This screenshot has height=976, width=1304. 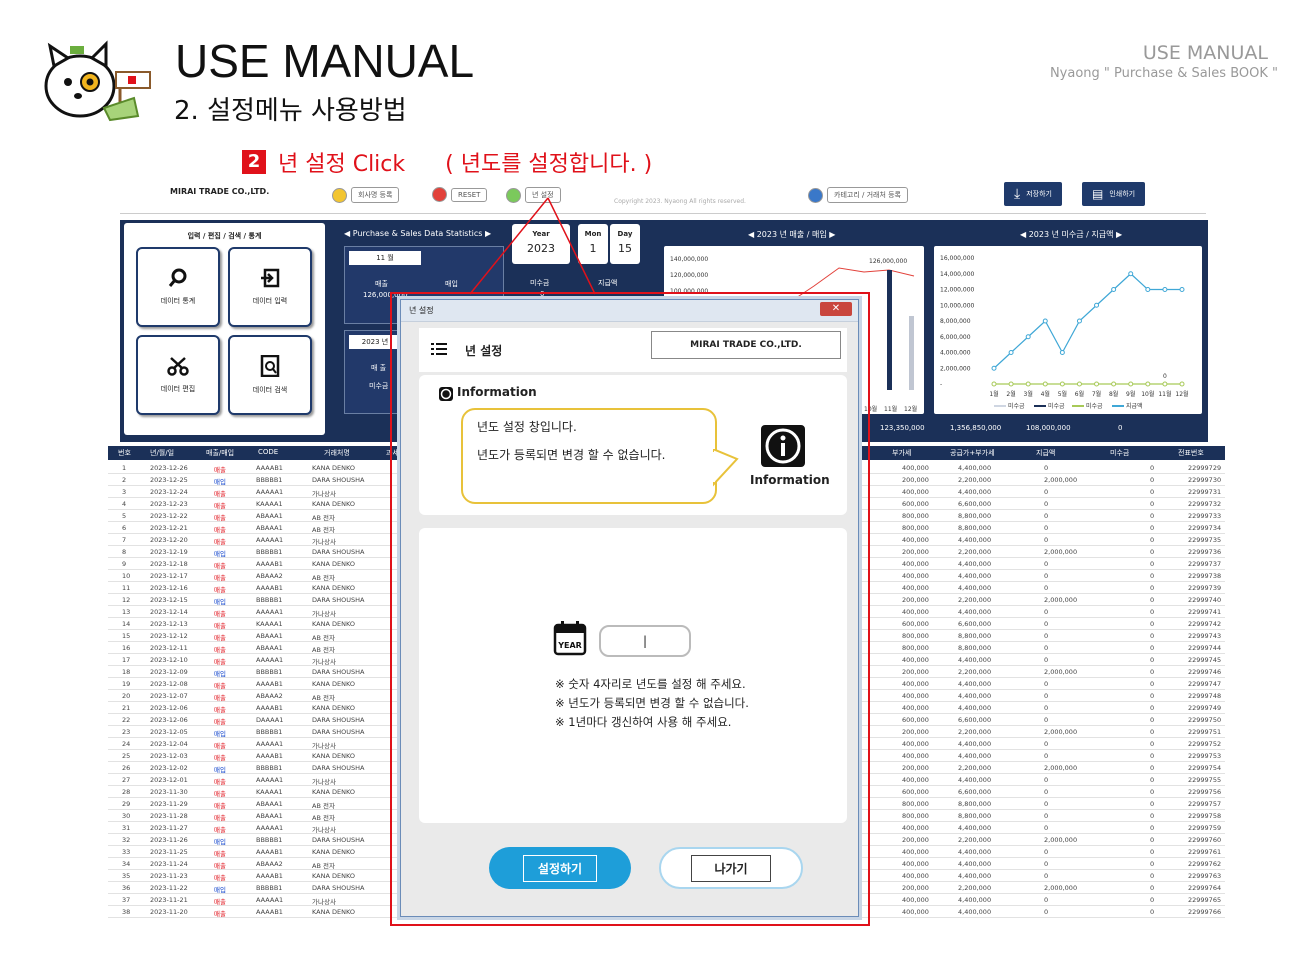 What do you see at coordinates (1045, 394) in the screenshot?
I see `chart2-xtick: 4월` at bounding box center [1045, 394].